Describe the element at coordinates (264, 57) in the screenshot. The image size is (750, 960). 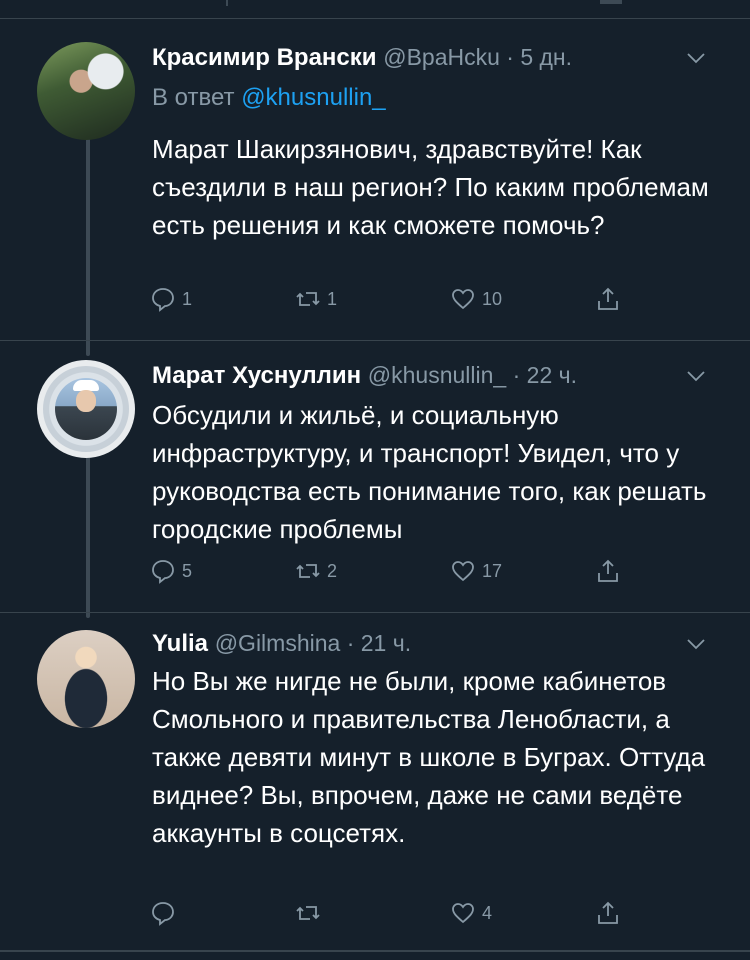
I see `author-name: Красимир Врански` at that location.